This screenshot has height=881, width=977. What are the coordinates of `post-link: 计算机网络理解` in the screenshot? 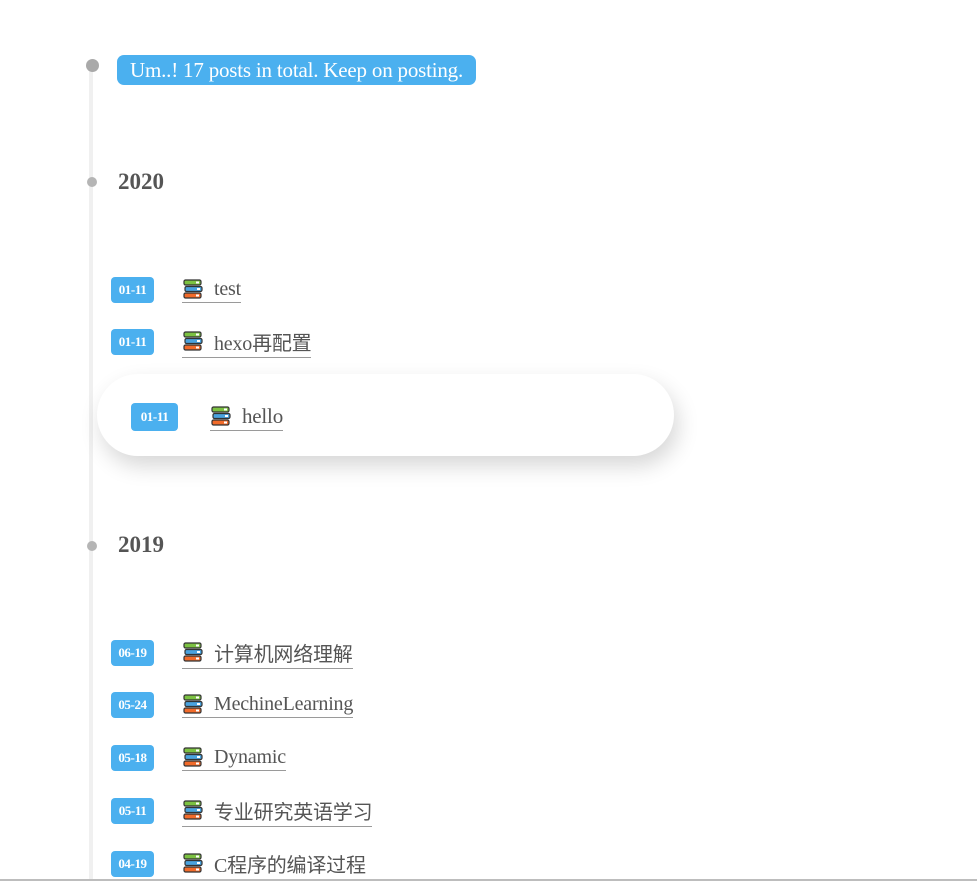 It's located at (267, 653).